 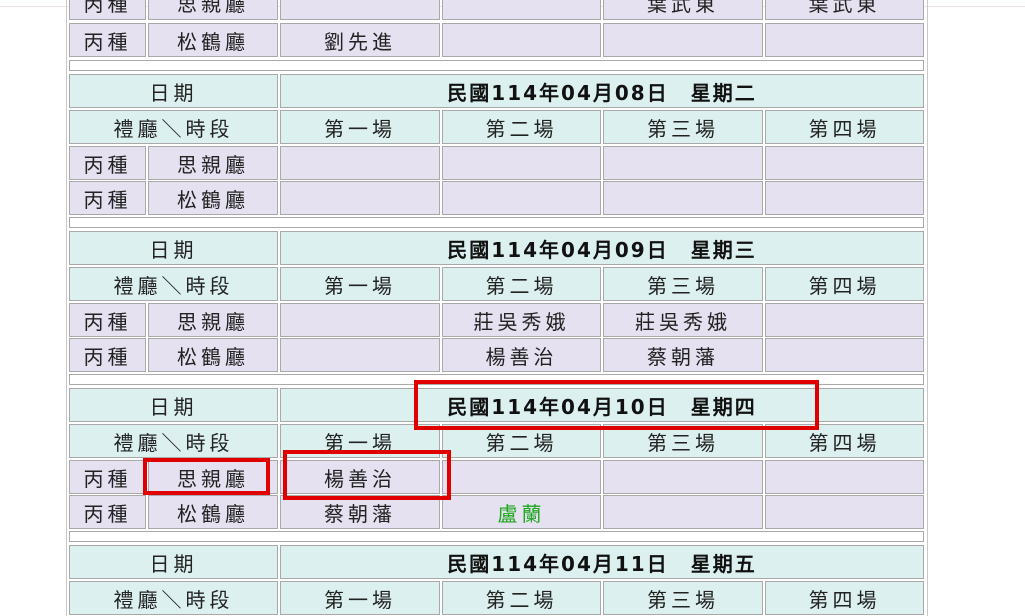 I want to click on date-value: 民國114年04月10日 星期四, so click(x=602, y=406).